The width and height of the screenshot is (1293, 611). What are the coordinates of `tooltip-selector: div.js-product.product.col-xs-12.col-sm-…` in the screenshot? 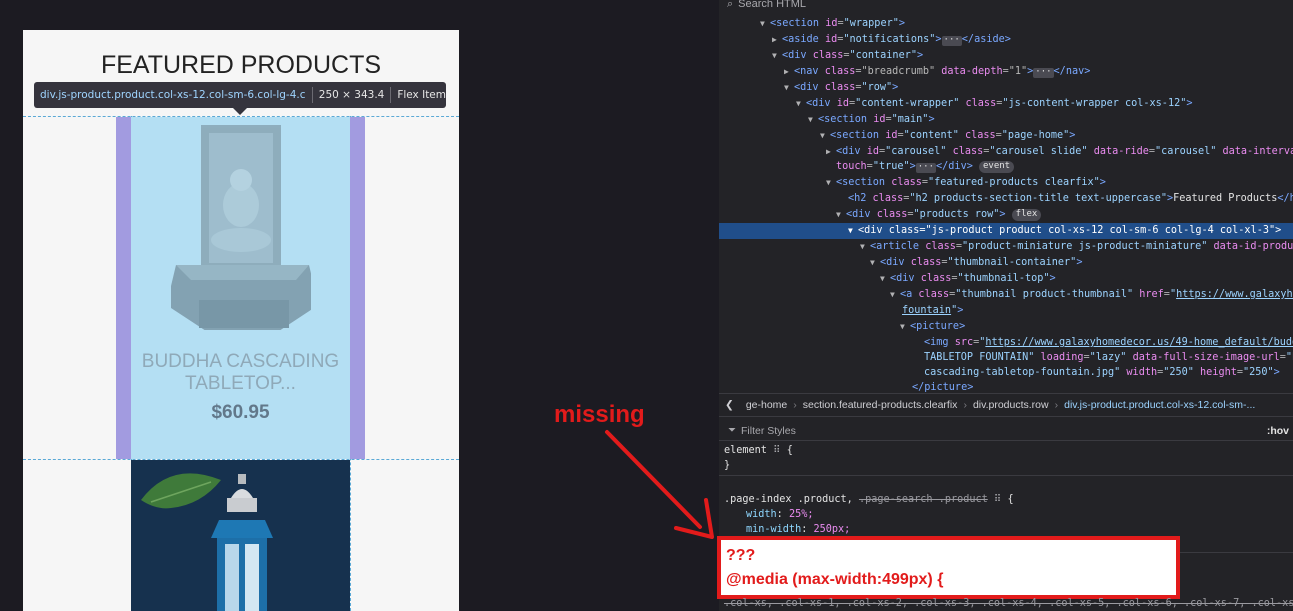 It's located at (173, 95).